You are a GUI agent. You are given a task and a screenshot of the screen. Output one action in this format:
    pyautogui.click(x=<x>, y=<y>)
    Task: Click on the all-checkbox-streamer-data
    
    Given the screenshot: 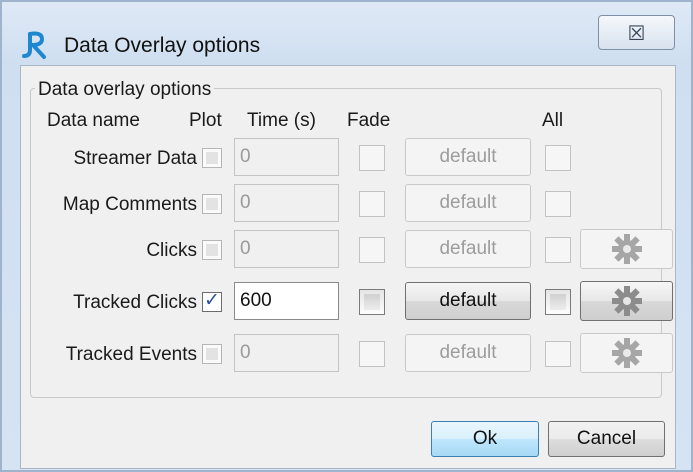 What is the action you would take?
    pyautogui.click(x=558, y=158)
    